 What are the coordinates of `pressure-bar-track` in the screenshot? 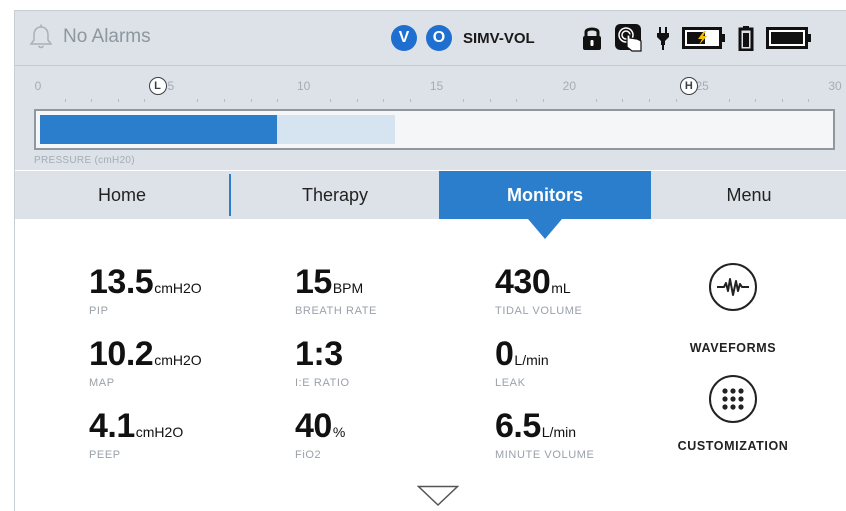 It's located at (434, 129).